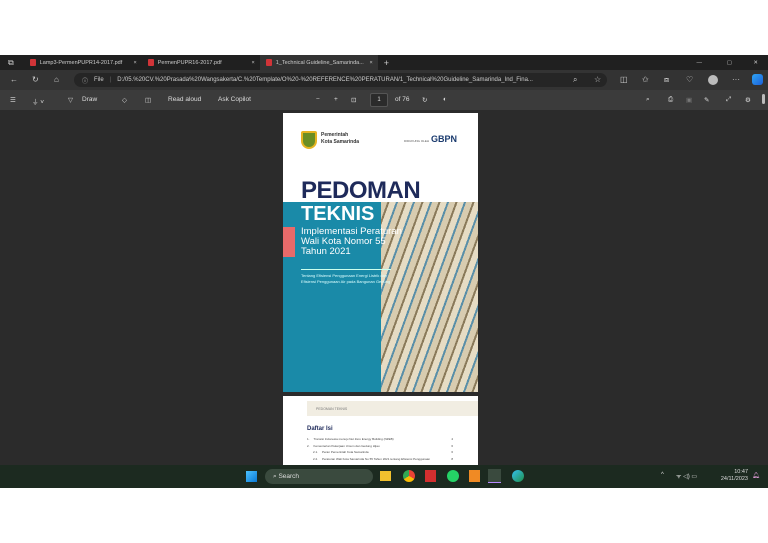 This screenshot has width=768, height=543. I want to click on org-line1: Pemerintah, so click(335, 135).